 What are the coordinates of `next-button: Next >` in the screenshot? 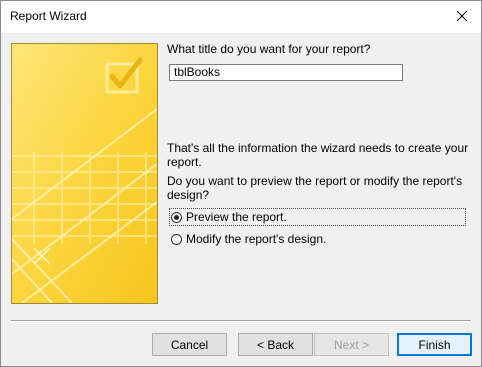 It's located at (351, 344).